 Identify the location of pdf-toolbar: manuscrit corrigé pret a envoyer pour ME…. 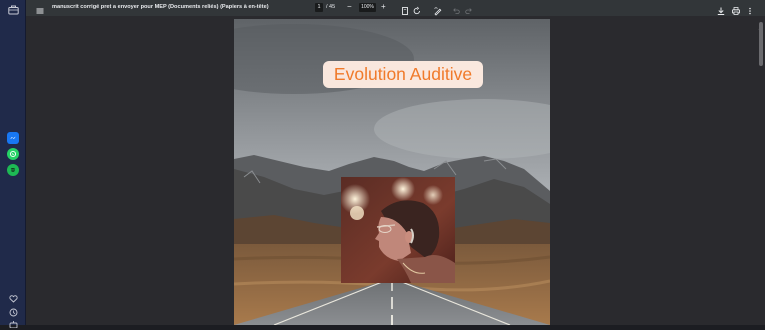
(395, 8).